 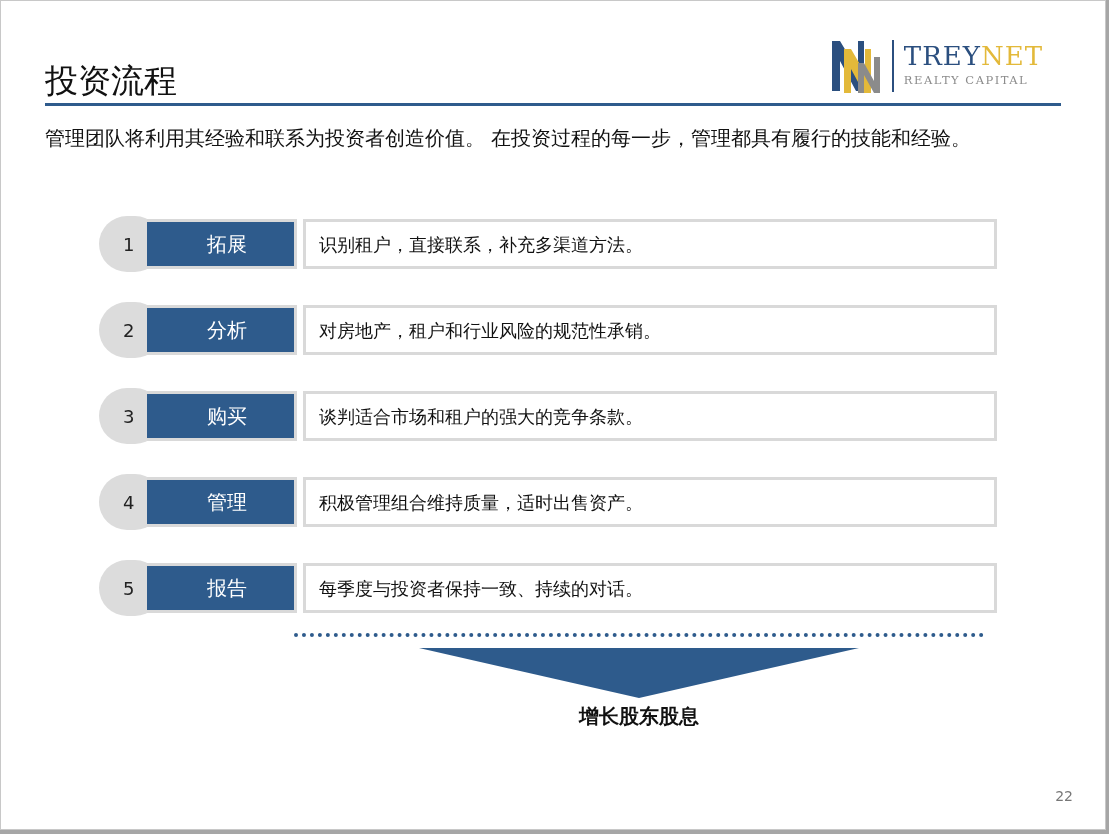 What do you see at coordinates (222, 502) in the screenshot?
I see `step-label: 管理` at bounding box center [222, 502].